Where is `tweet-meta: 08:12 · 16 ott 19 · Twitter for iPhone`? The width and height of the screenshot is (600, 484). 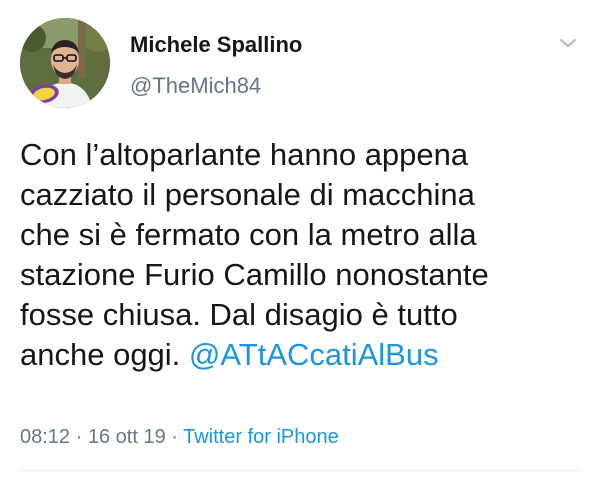 tweet-meta: 08:12 · 16 ott 19 · Twitter for iPhone is located at coordinates (179, 437).